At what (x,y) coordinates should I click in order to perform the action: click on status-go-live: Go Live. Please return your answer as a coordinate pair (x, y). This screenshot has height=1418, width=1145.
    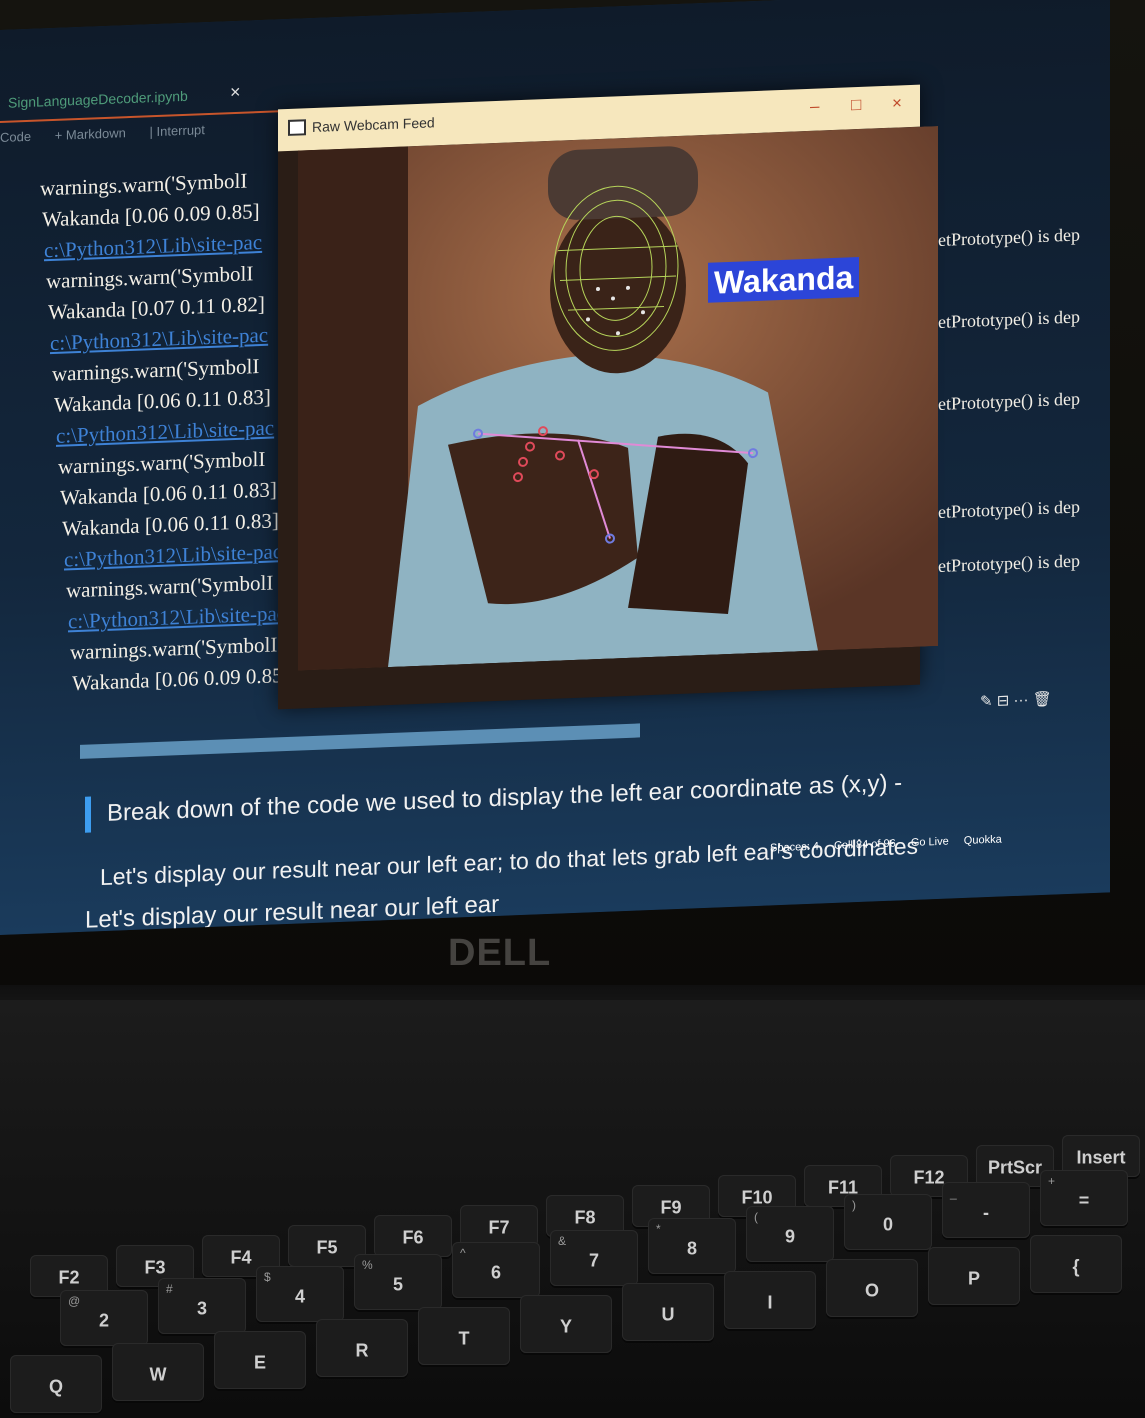
    Looking at the image, I should click on (930, 842).